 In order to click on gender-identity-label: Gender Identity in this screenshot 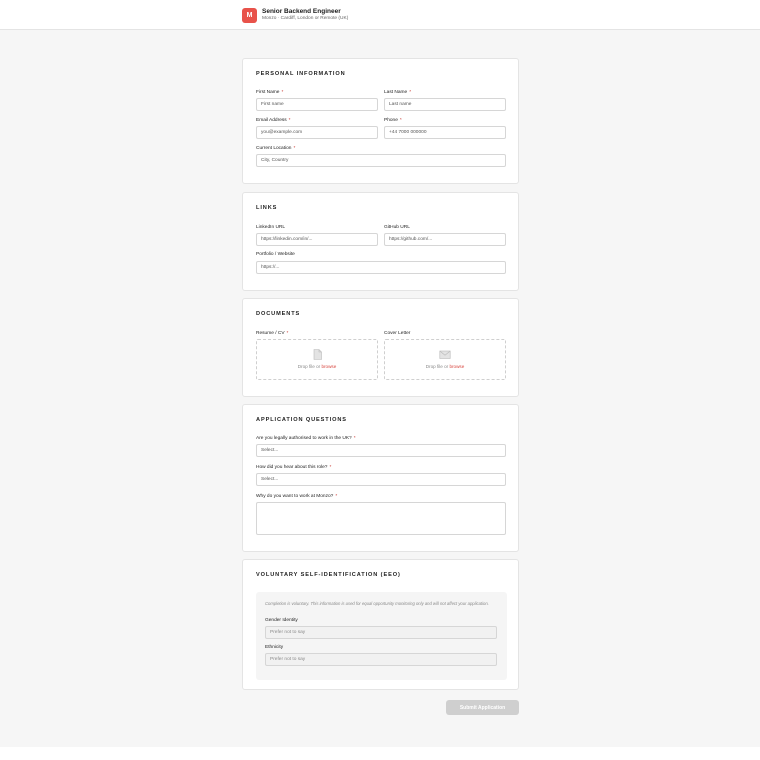, I will do `click(281, 620)`.